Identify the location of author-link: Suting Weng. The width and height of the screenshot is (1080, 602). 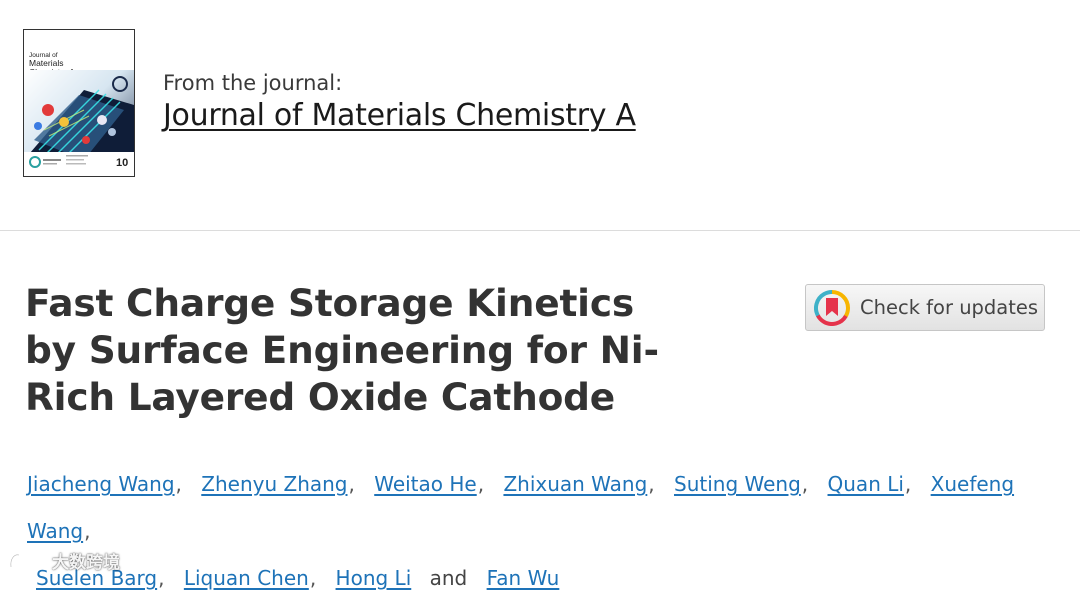
(737, 484).